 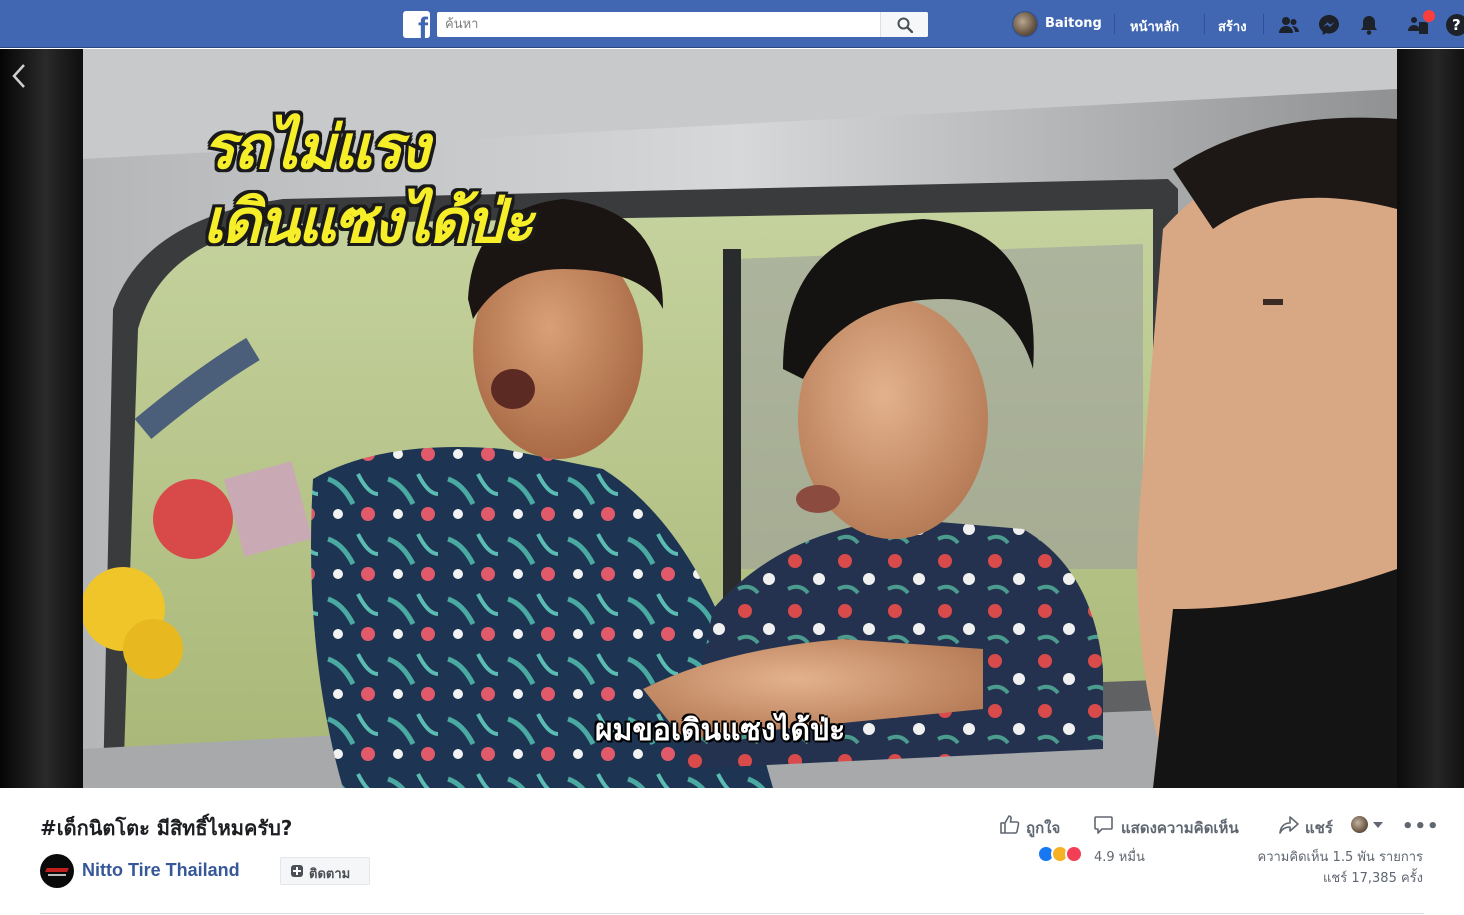 I want to click on left-gutter, so click(x=41, y=418).